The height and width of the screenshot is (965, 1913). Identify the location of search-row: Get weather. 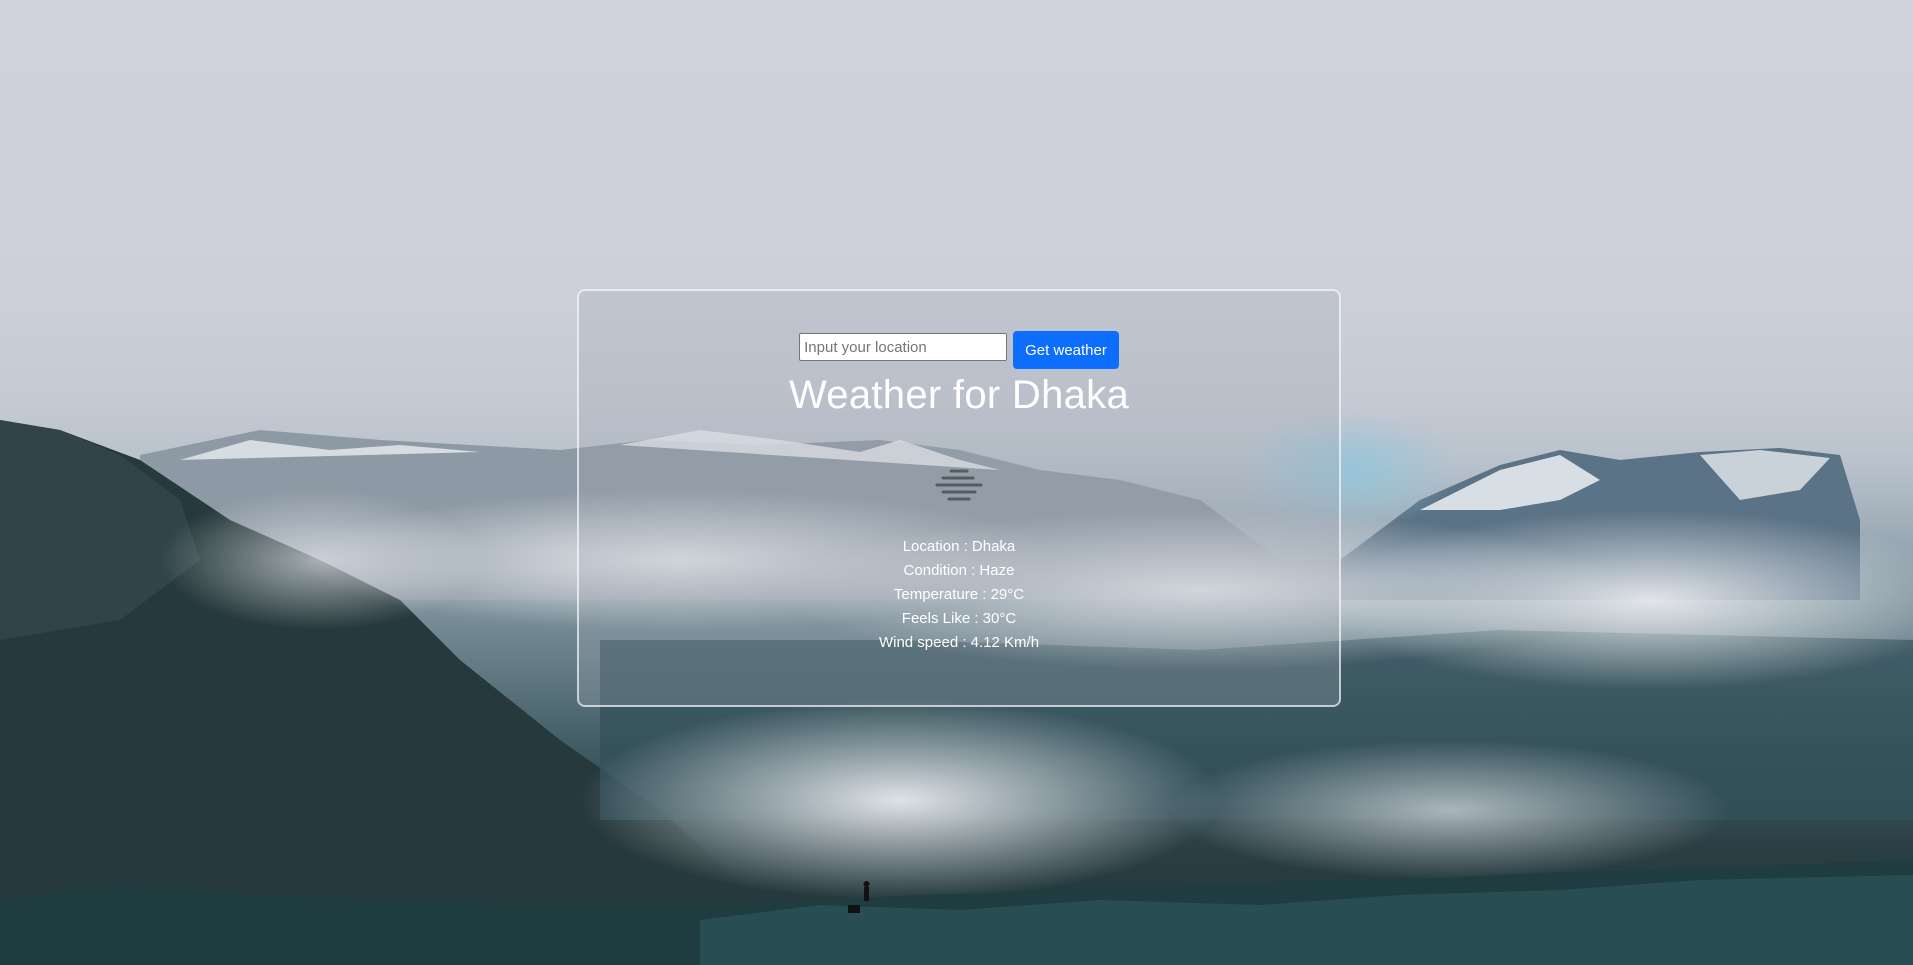
(959, 350).